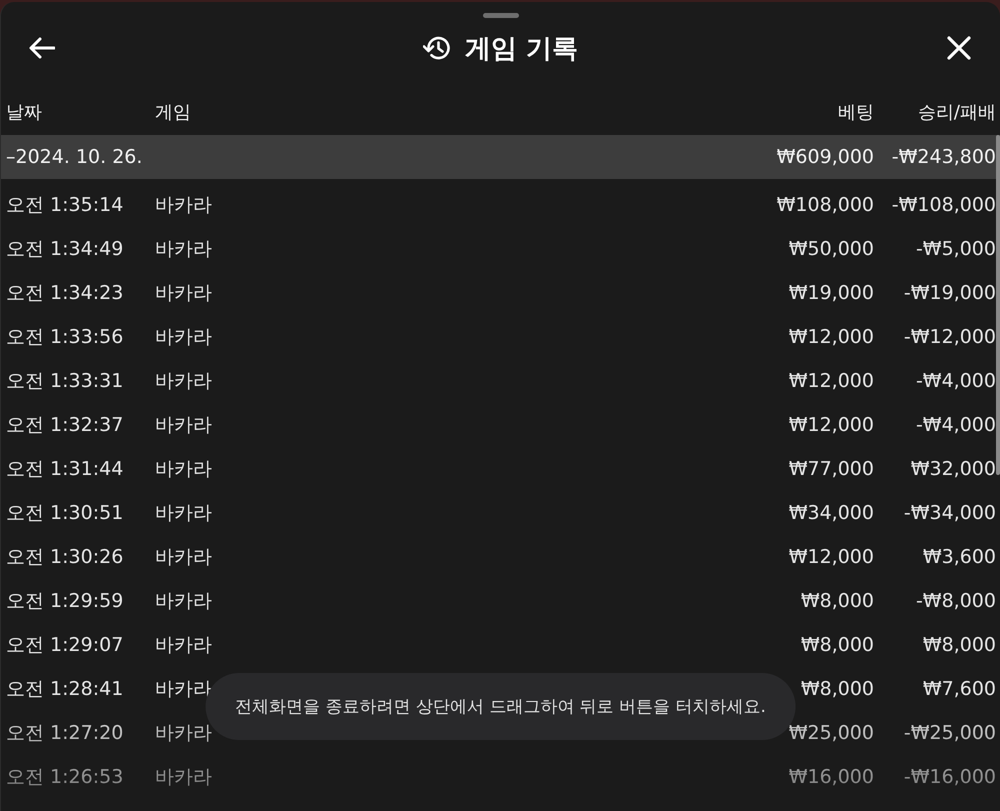 The image size is (1000, 811). What do you see at coordinates (65, 205) in the screenshot?
I see `time-cell-text: 오전 1:35:14` at bounding box center [65, 205].